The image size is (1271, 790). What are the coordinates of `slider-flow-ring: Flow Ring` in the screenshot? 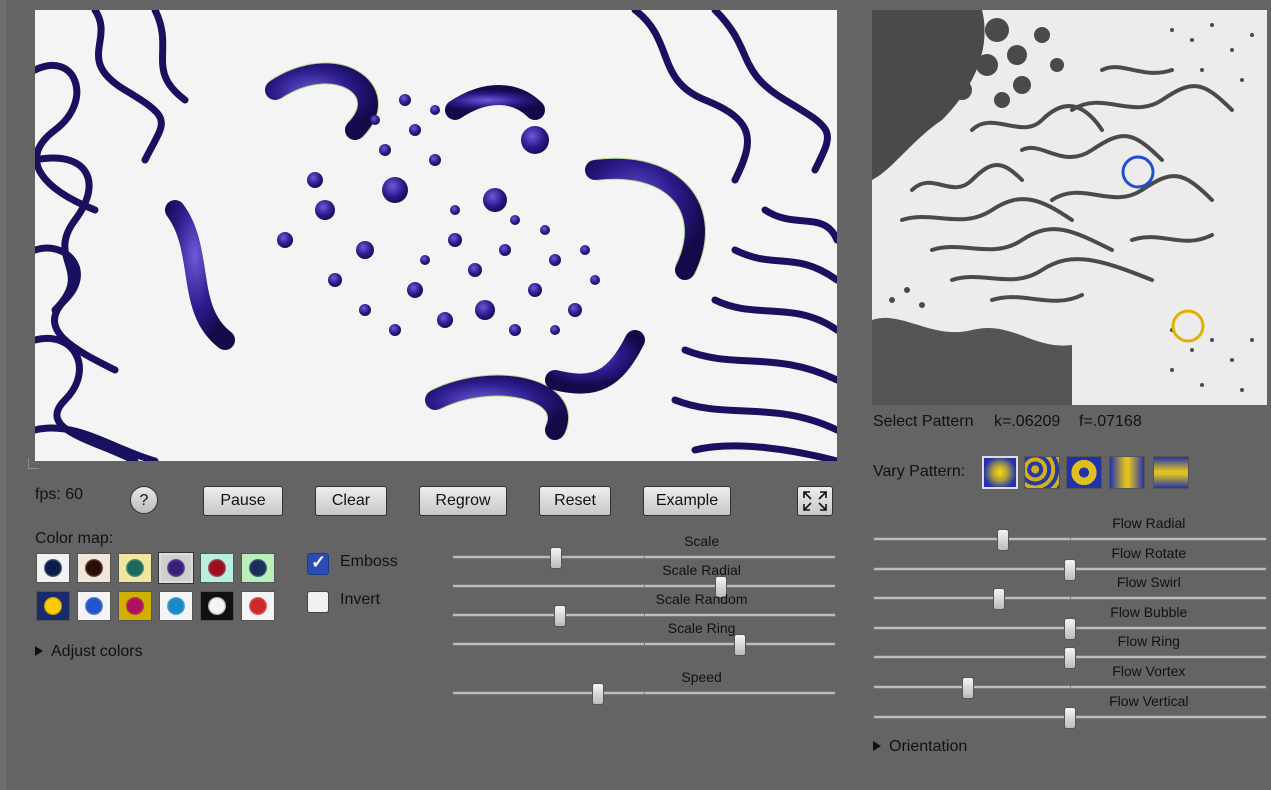 It's located at (1070, 651).